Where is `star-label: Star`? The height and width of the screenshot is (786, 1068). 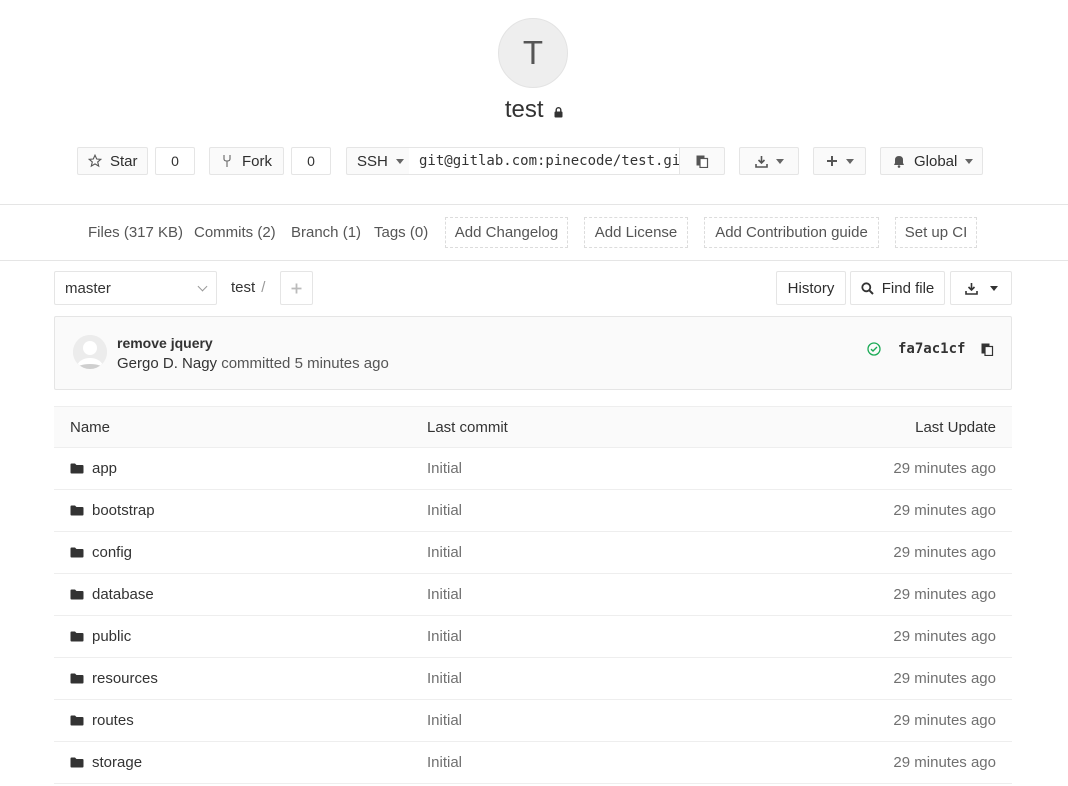 star-label: Star is located at coordinates (124, 161).